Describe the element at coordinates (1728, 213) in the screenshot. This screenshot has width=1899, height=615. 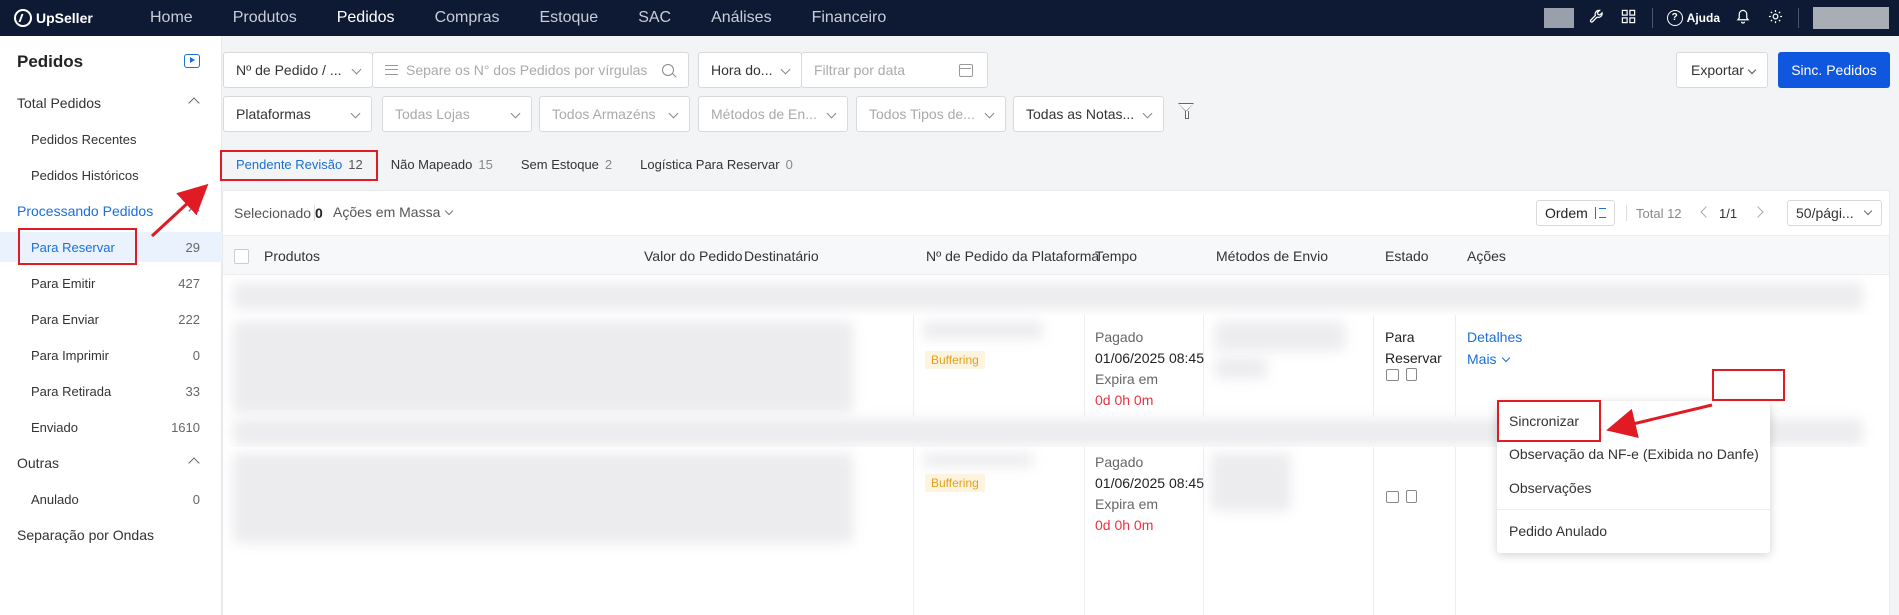
I see `page-indicator: 1/1` at that location.